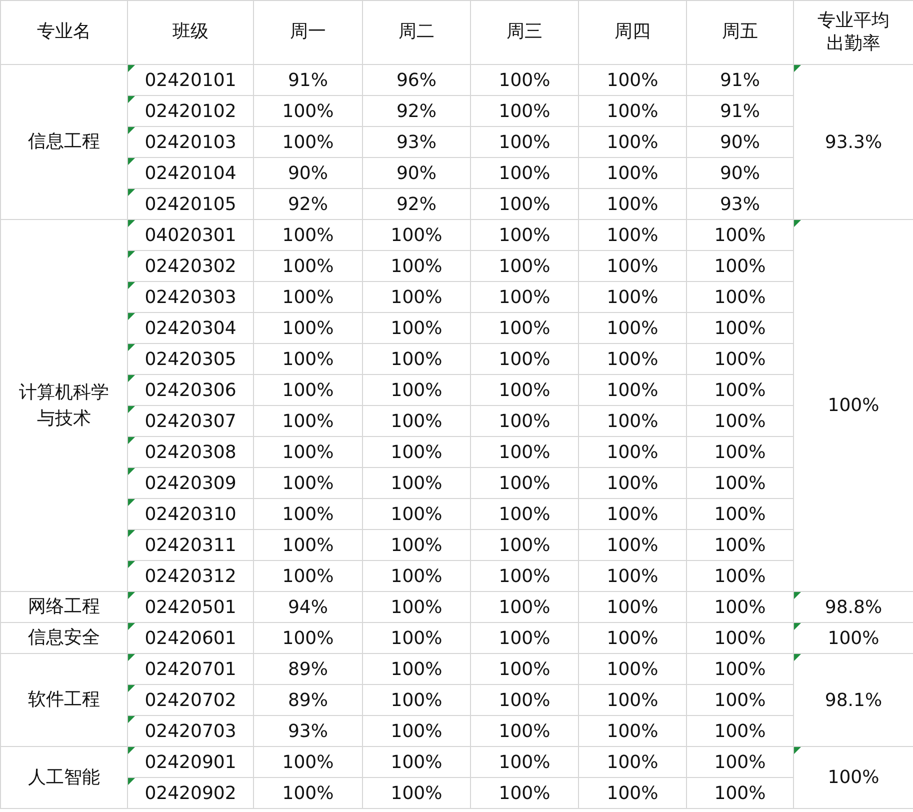  Describe the element at coordinates (191, 576) in the screenshot. I see `class-cell: 02420312` at that location.